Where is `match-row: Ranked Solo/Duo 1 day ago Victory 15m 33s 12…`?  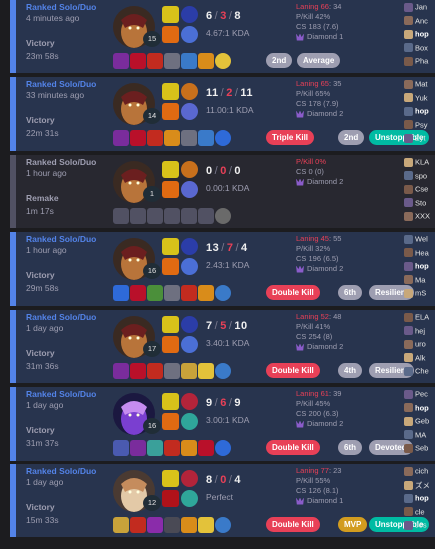 match-row: Ranked Solo/Duo 1 day ago Victory 15m 33s 12… is located at coordinates (222, 500).